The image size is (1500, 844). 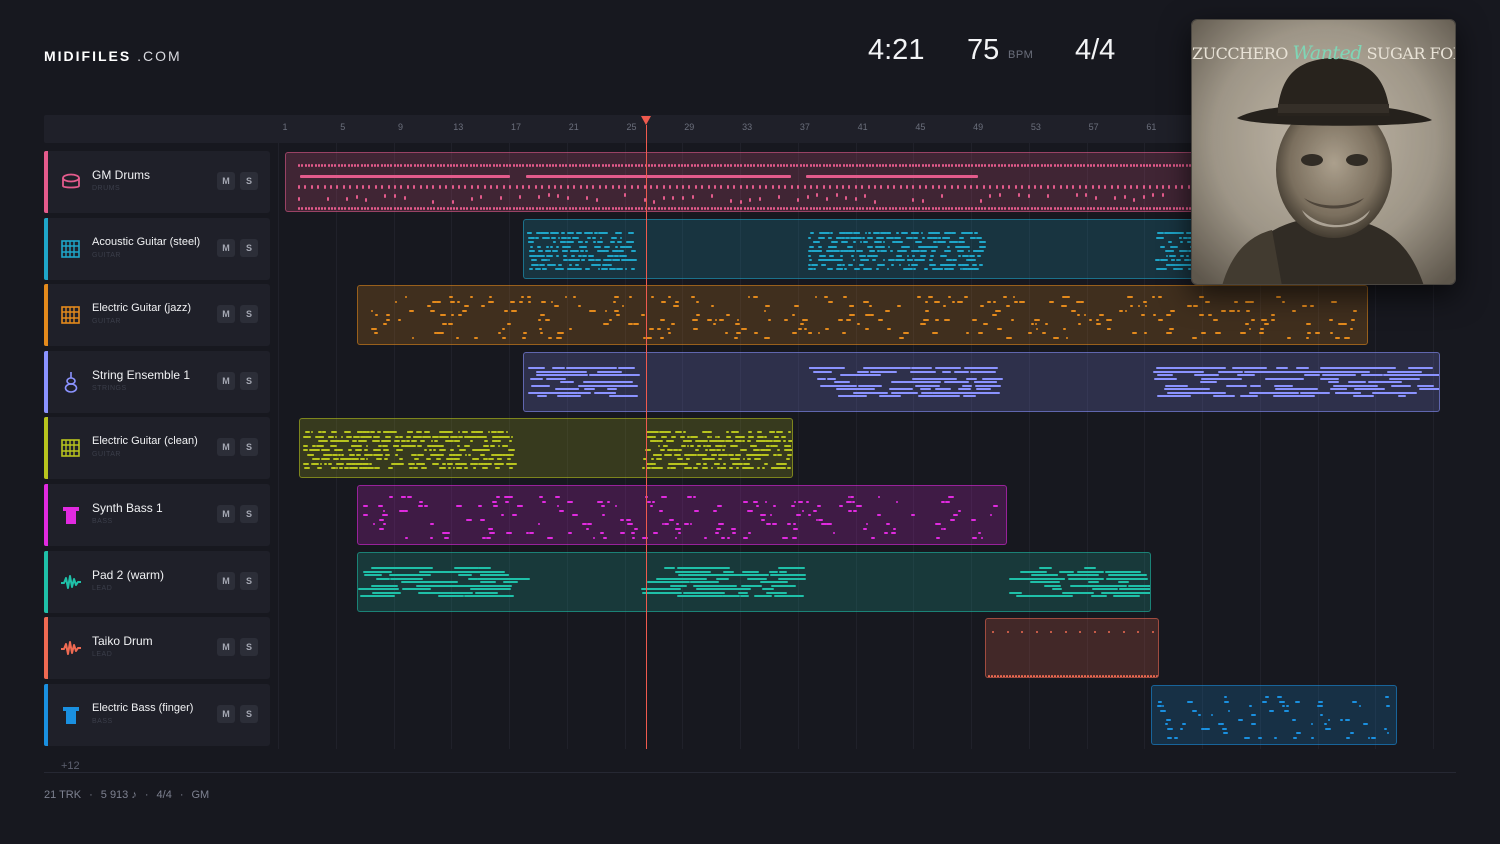 I want to click on track-header-6: Synth Bass 1 BASS M S, so click(x=157, y=515).